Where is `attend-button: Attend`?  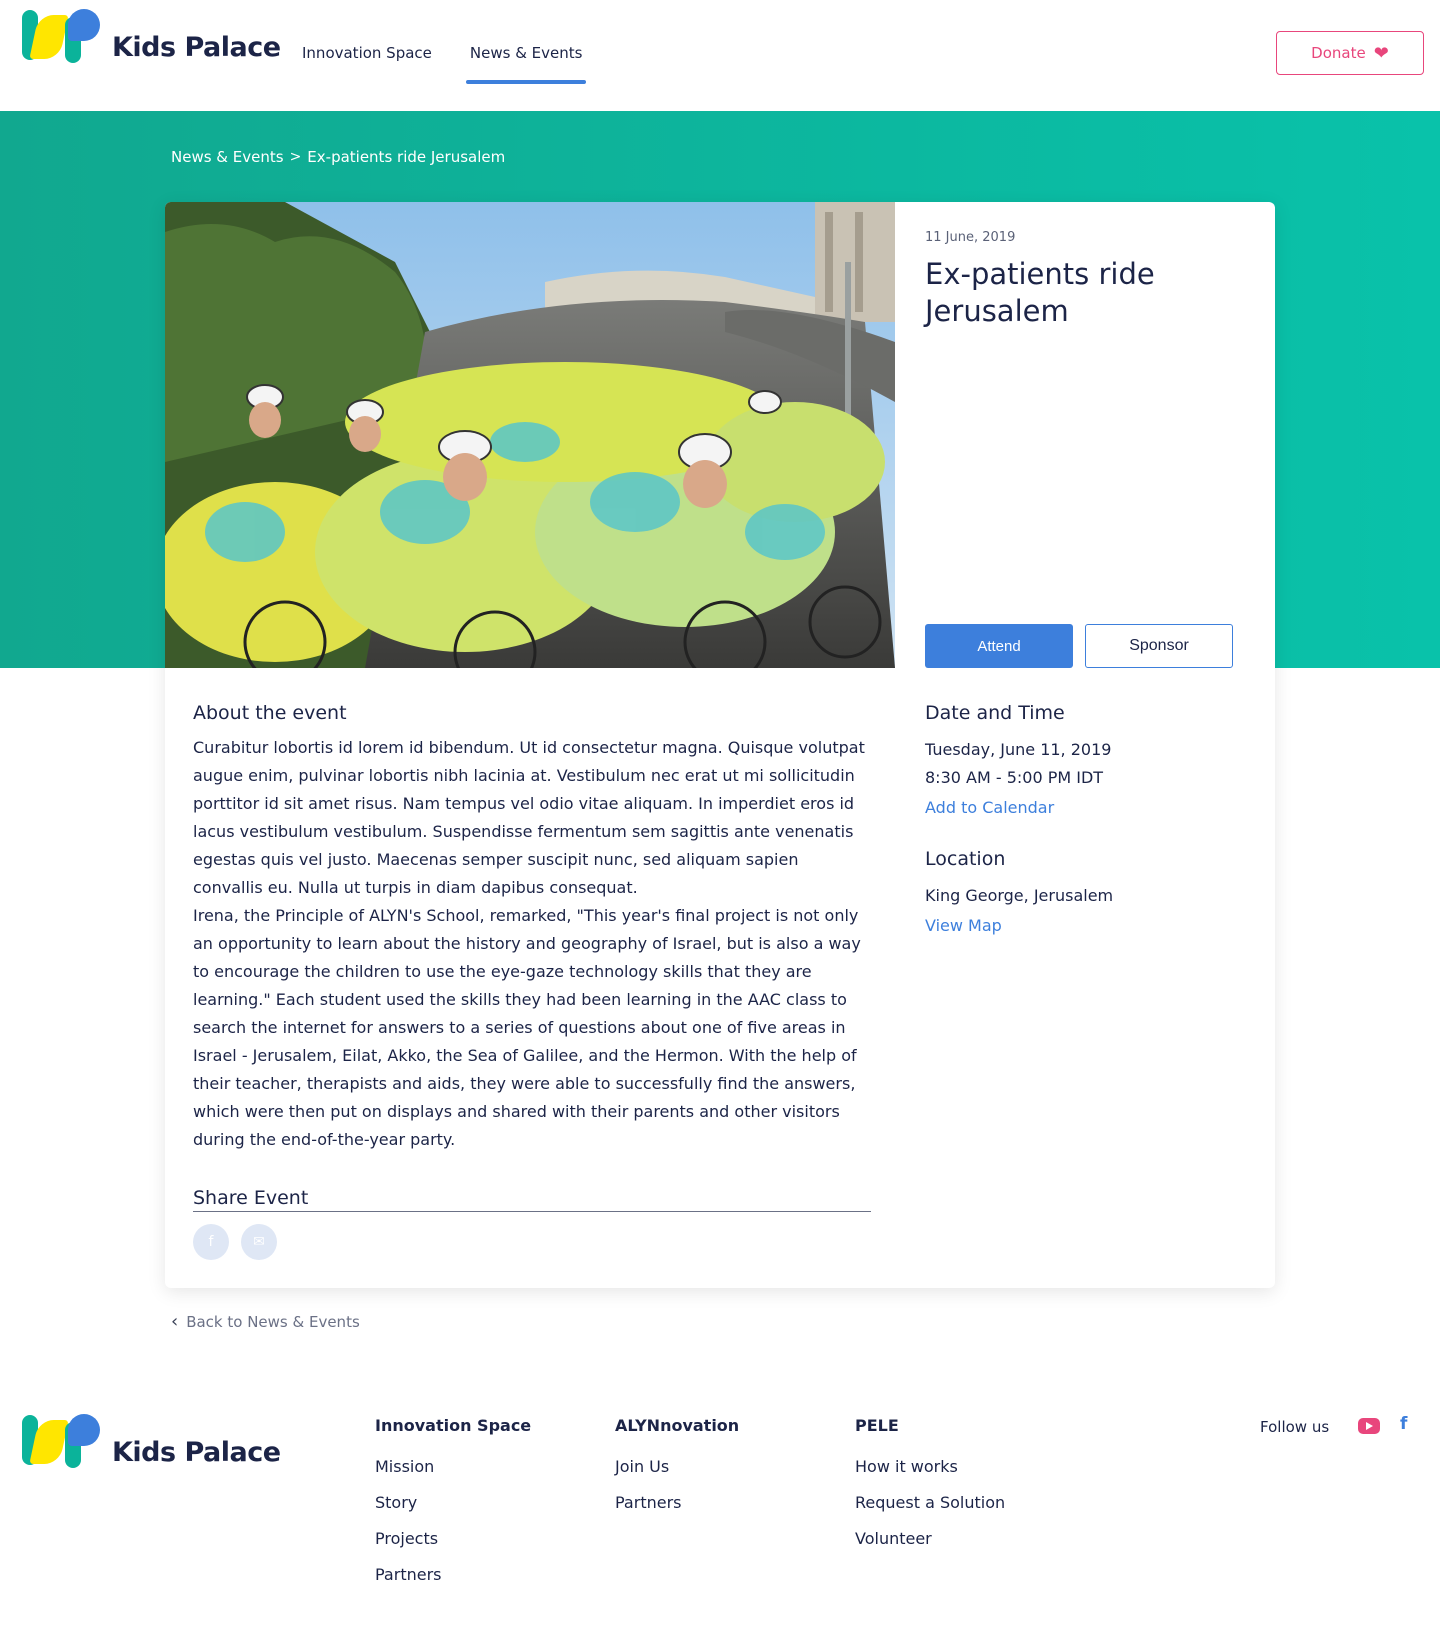
attend-button: Attend is located at coordinates (999, 646).